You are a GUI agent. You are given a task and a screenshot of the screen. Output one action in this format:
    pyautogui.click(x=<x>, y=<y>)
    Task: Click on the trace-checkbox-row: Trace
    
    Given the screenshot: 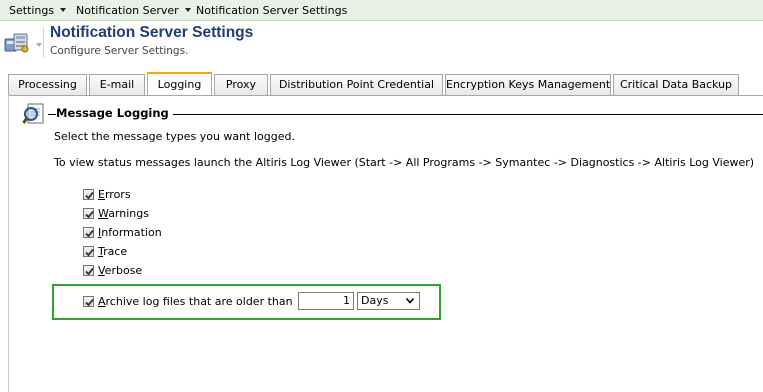 What is the action you would take?
    pyautogui.click(x=105, y=251)
    